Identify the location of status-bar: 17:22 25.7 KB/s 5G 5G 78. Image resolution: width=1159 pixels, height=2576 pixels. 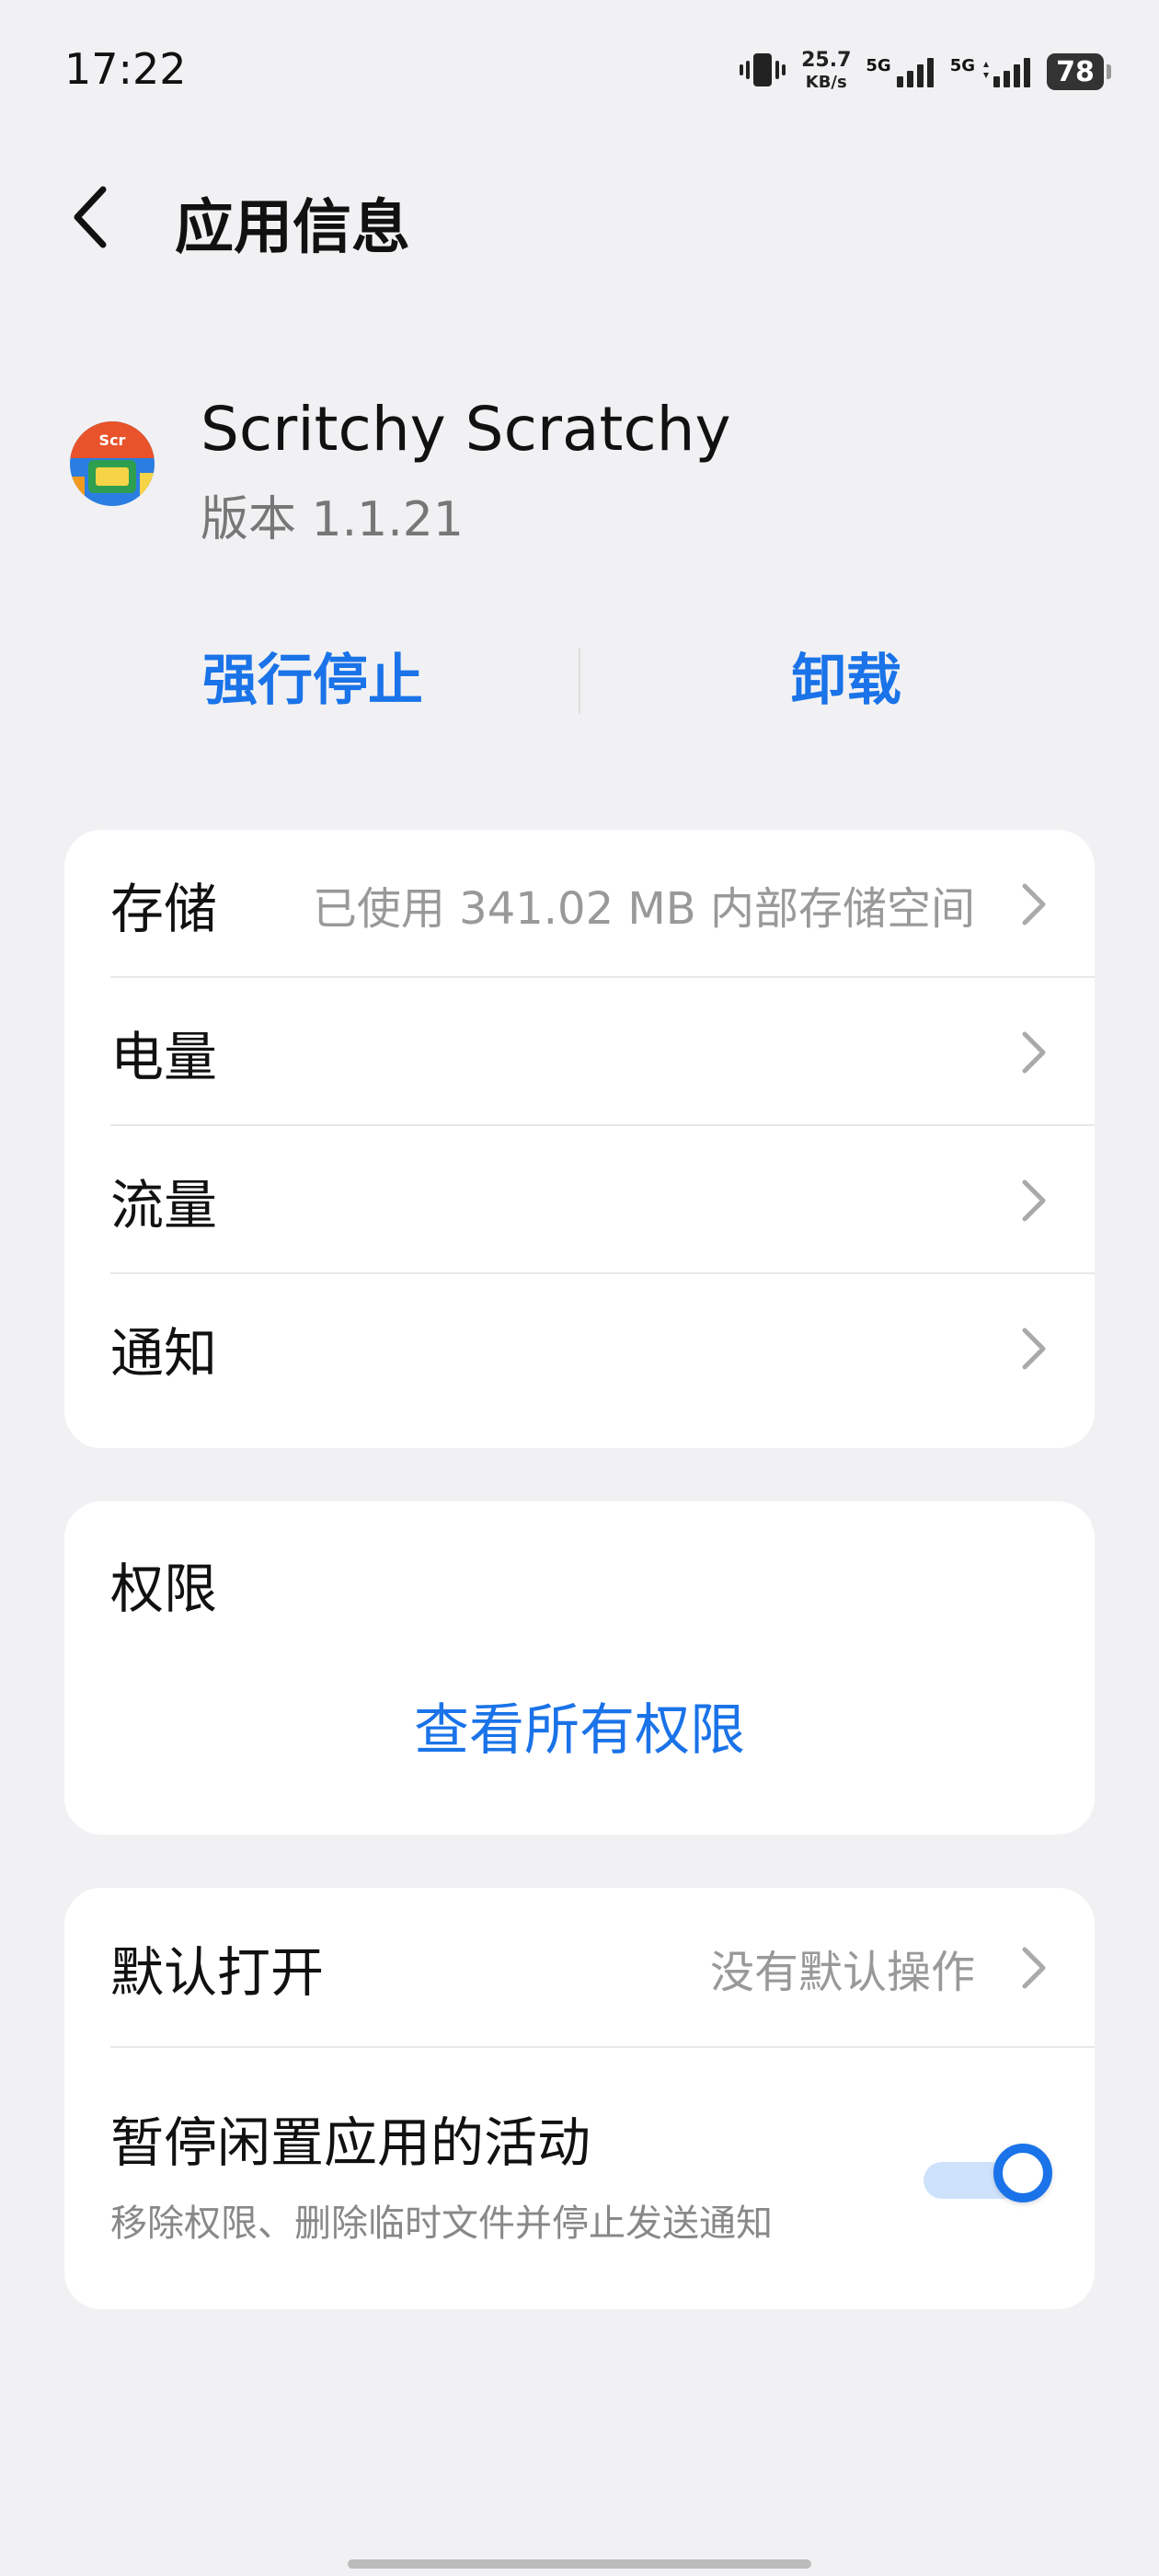
(579, 69).